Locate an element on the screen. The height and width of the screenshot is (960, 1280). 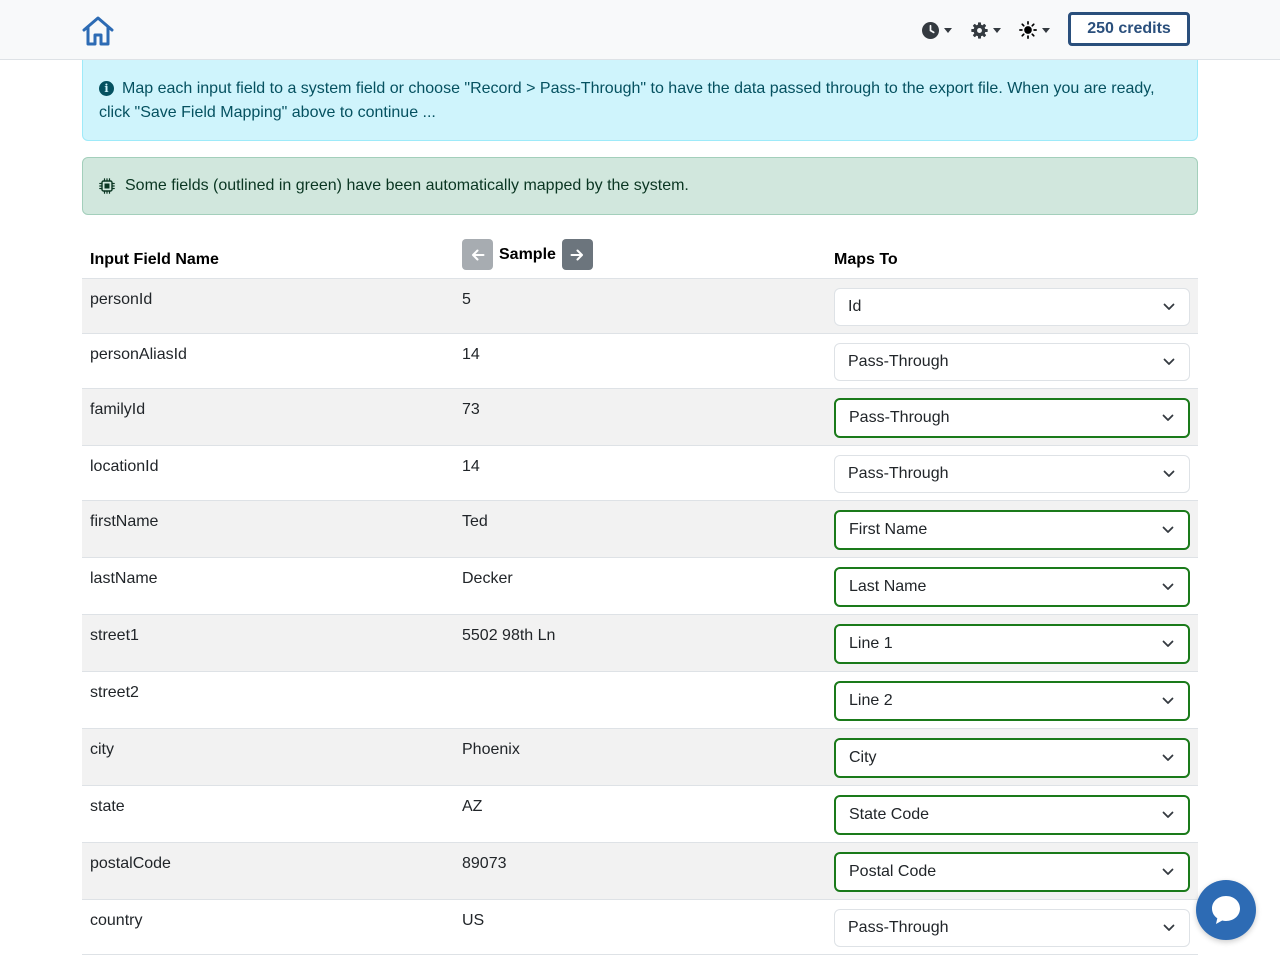
arrow-right-icon is located at coordinates (577, 254).